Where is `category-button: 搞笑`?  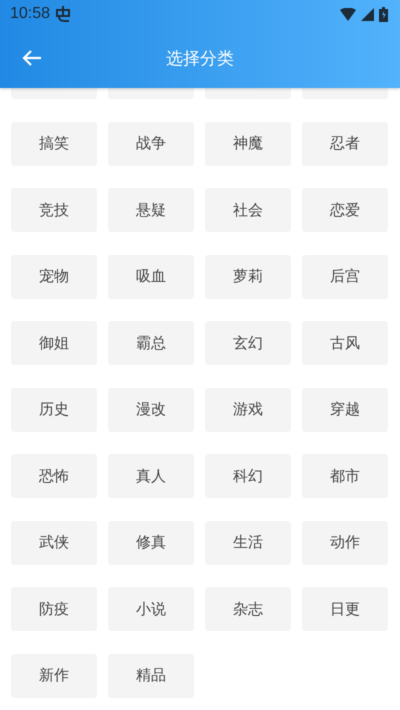 category-button: 搞笑 is located at coordinates (54, 144).